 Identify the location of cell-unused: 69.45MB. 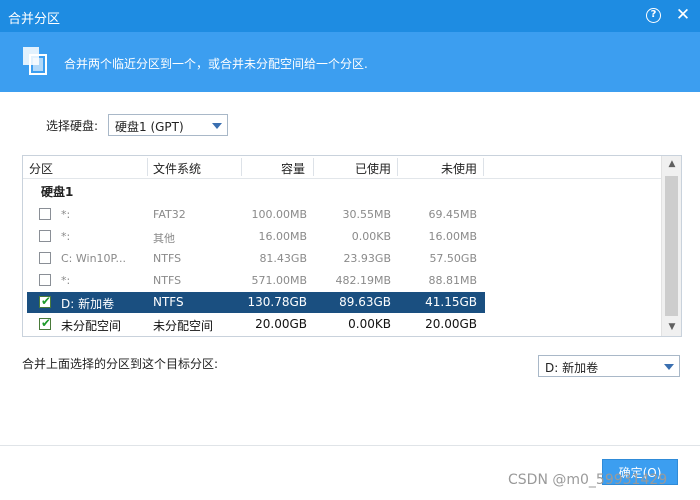
(452, 214).